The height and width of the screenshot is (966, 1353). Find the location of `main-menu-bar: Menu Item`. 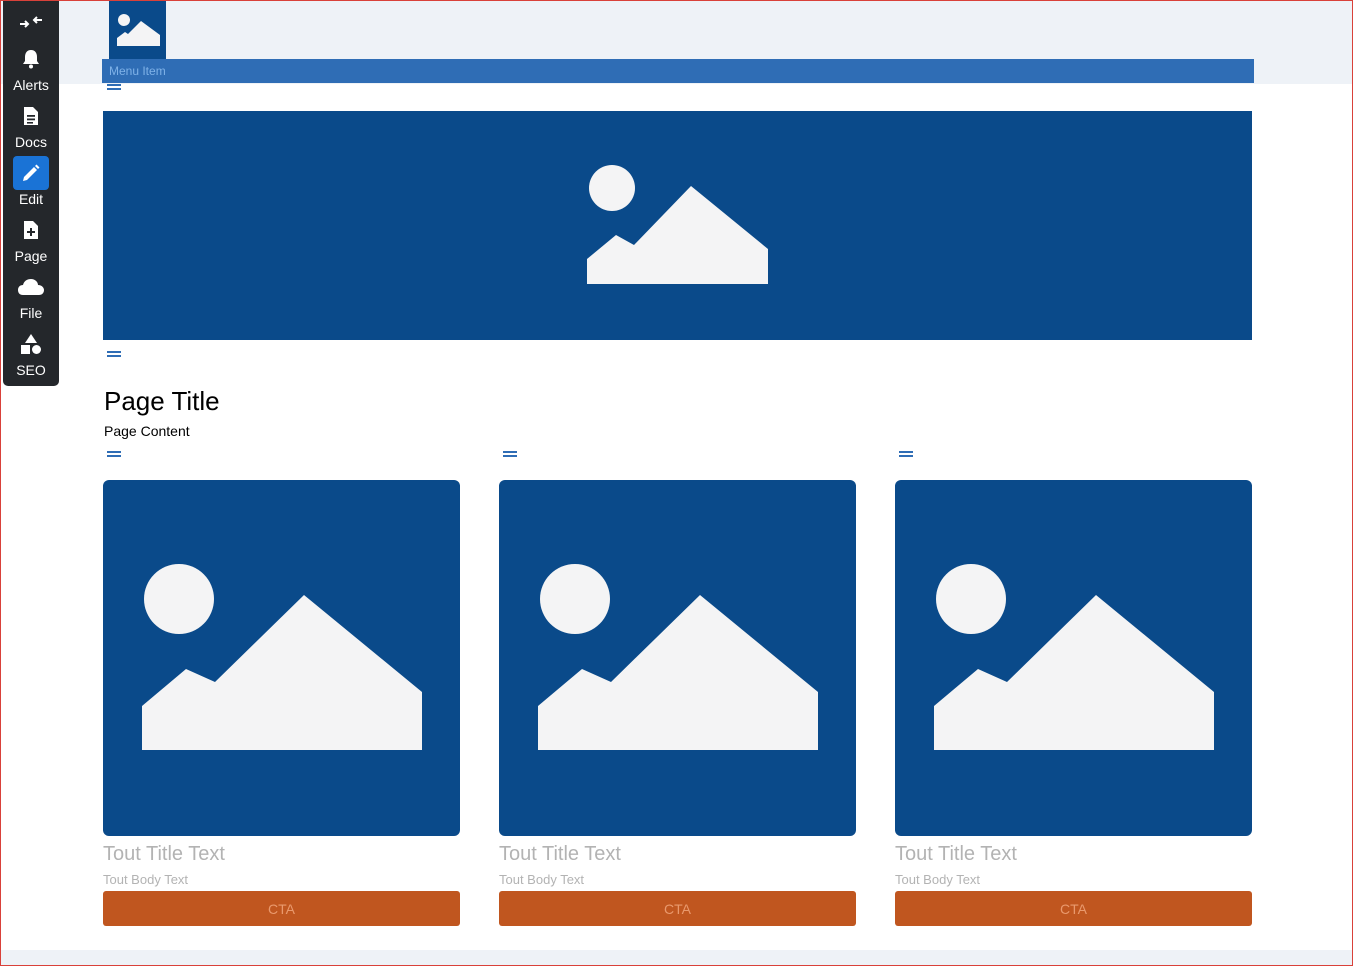

main-menu-bar: Menu Item is located at coordinates (678, 71).